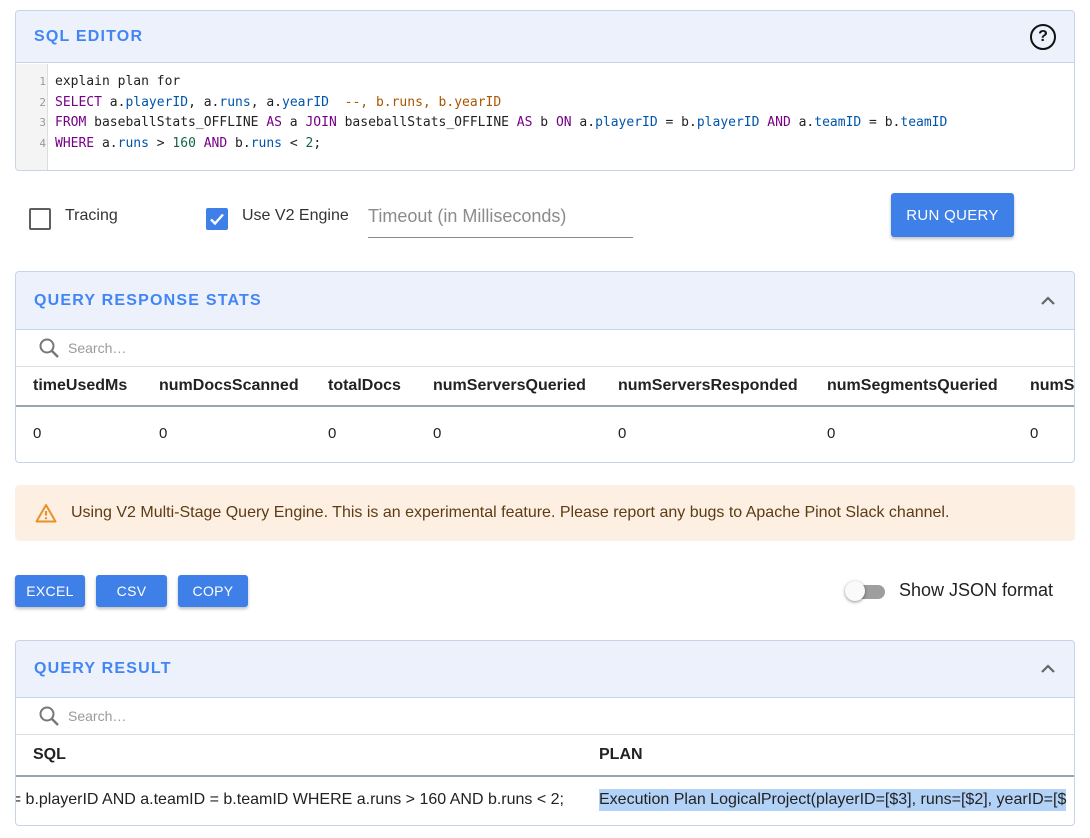 This screenshot has height=838, width=1090. I want to click on toggle-thumb, so click(855, 591).